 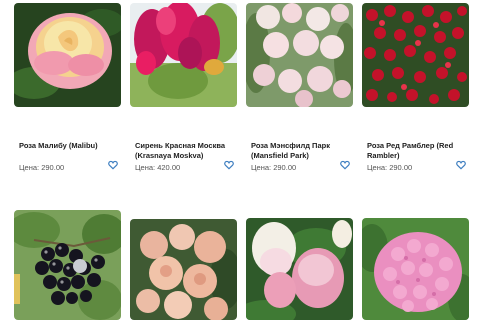 I want to click on product-photo-peach-rose, so click(x=183, y=269).